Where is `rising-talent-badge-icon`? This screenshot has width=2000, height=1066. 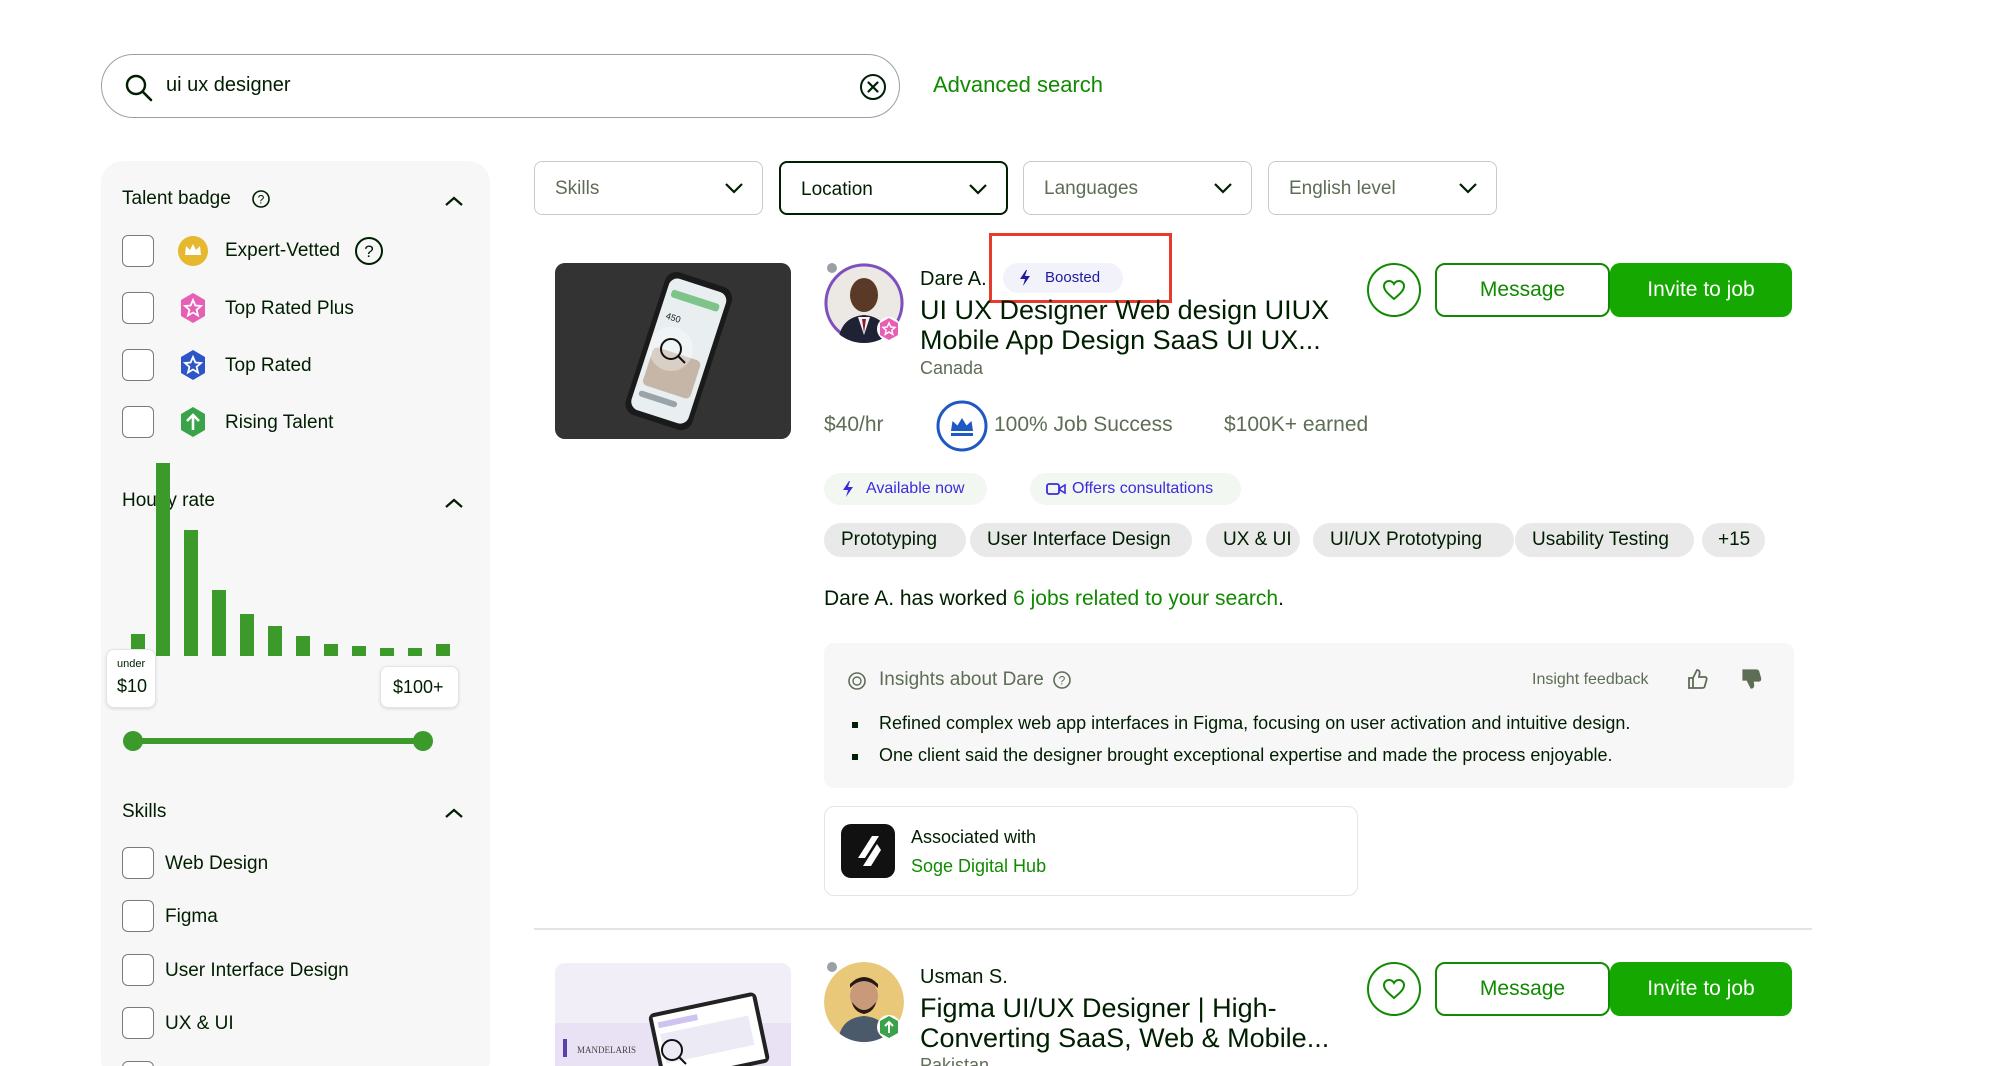 rising-talent-badge-icon is located at coordinates (193, 422).